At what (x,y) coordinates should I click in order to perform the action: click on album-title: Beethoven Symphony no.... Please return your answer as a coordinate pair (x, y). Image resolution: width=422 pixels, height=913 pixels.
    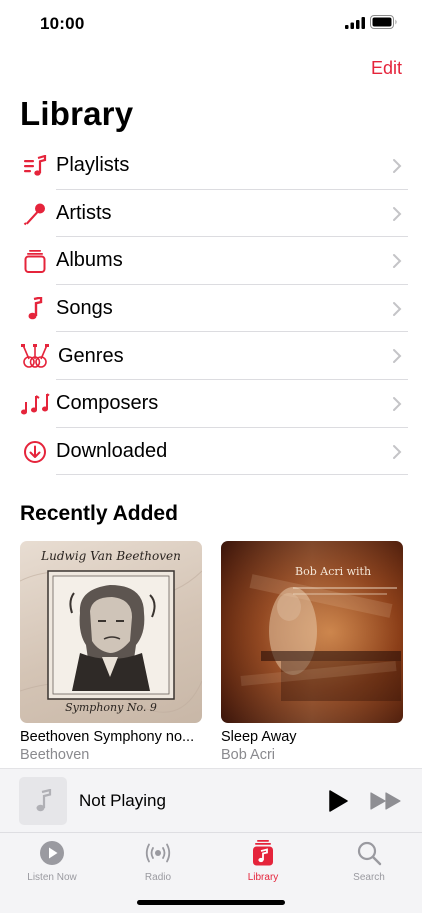
    Looking at the image, I should click on (107, 737).